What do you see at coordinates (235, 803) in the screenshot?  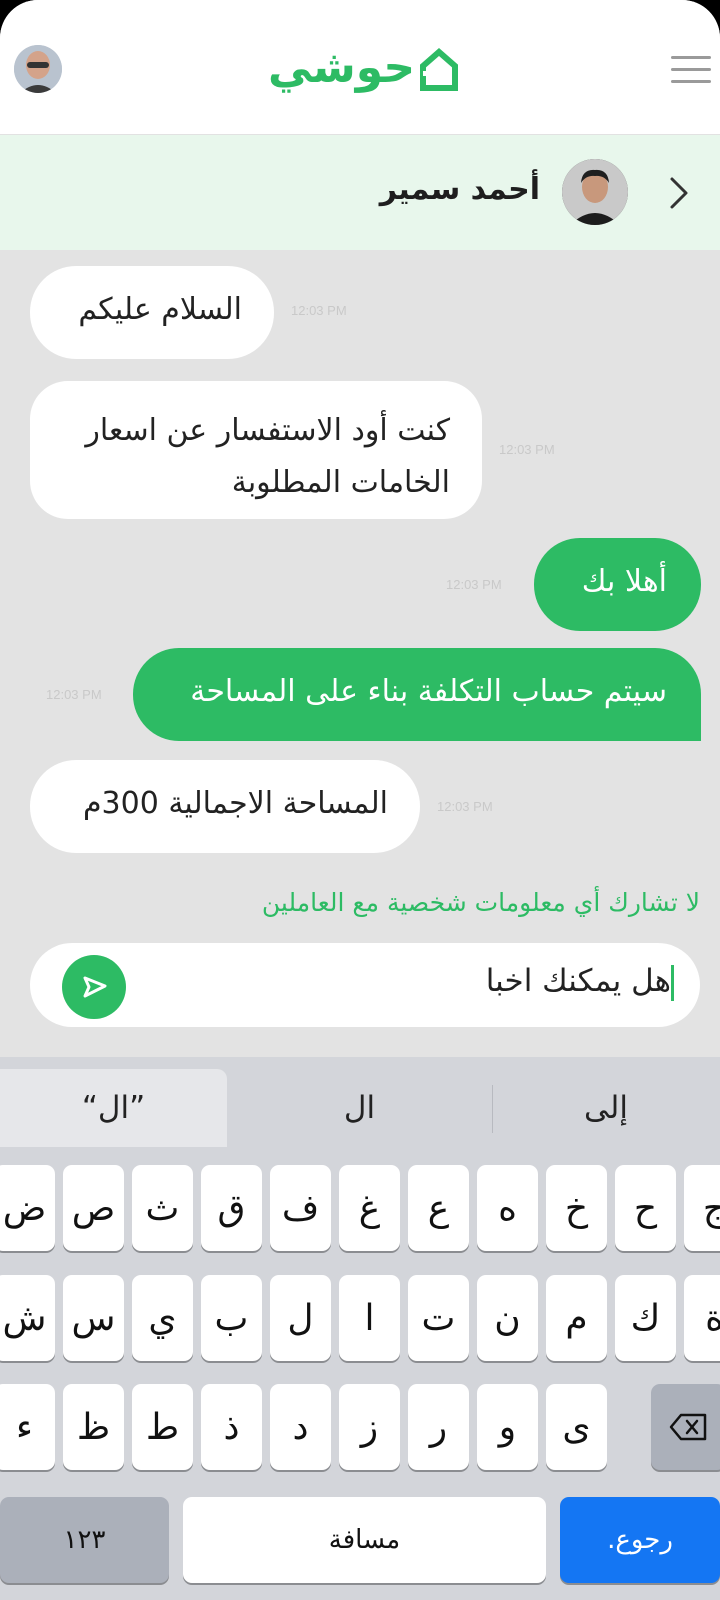 I see `message-text: المساحة الاجمالية 300م` at bounding box center [235, 803].